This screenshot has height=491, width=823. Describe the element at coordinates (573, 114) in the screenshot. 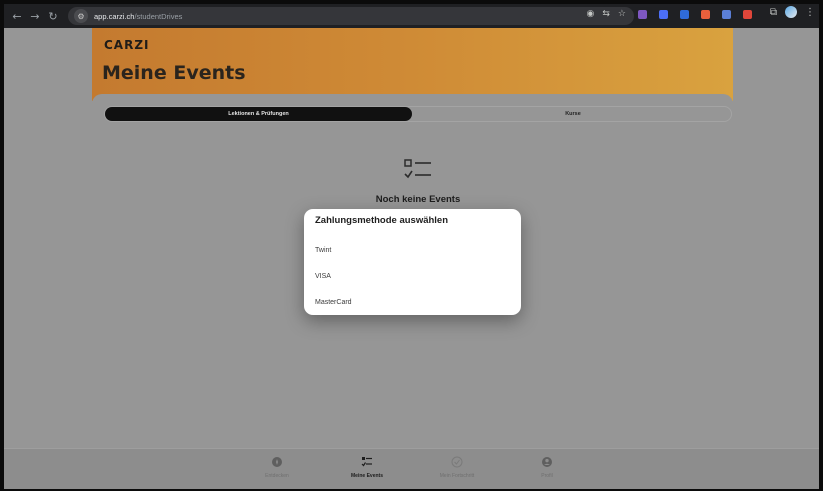

I see `tab-kurse: Kurse` at that location.